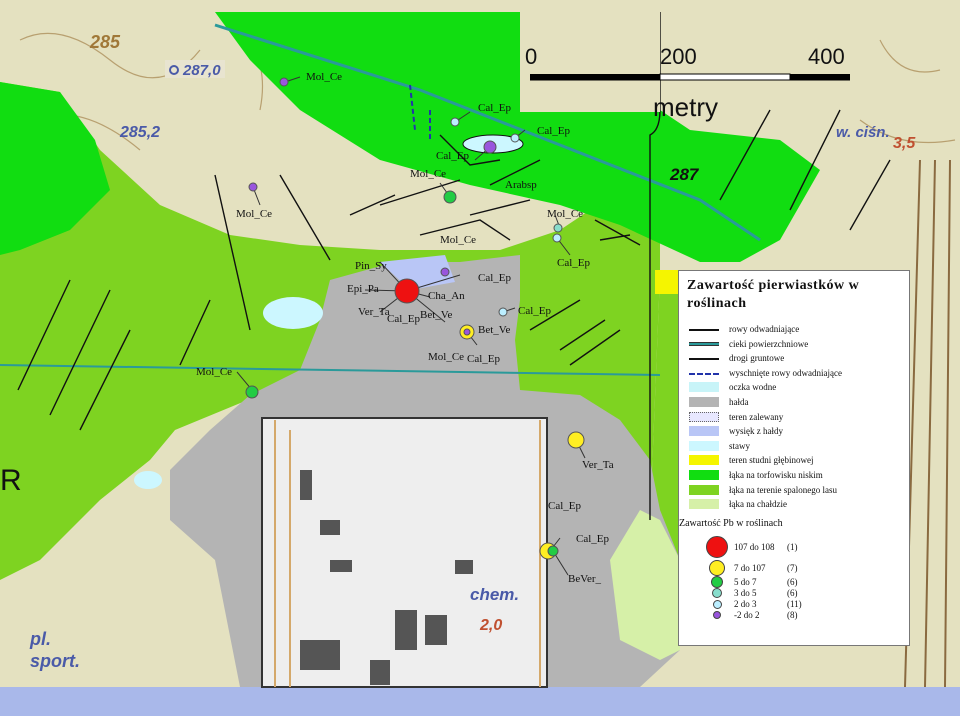 The image size is (960, 716). What do you see at coordinates (753, 387) in the screenshot?
I see `legend-item-label: oczka wodne` at bounding box center [753, 387].